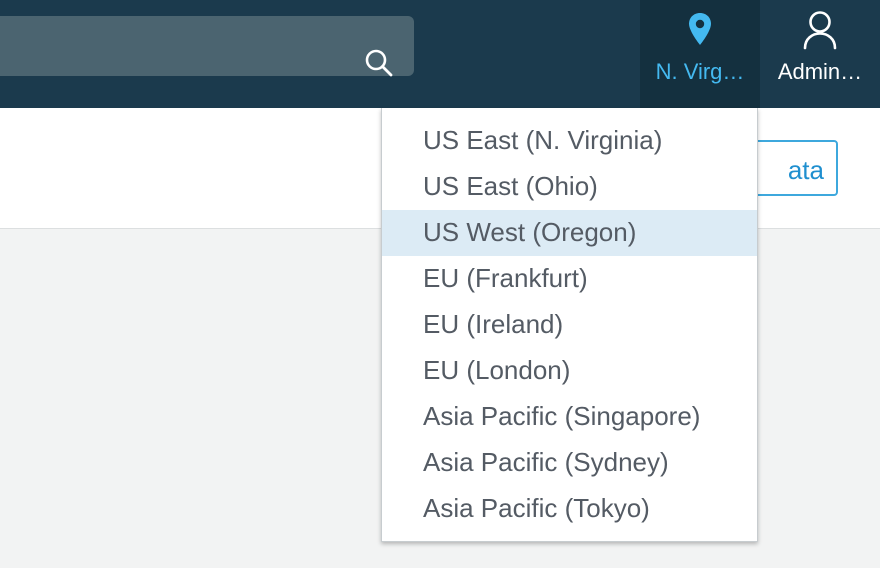  Describe the element at coordinates (207, 47) in the screenshot. I see `search-input` at that location.